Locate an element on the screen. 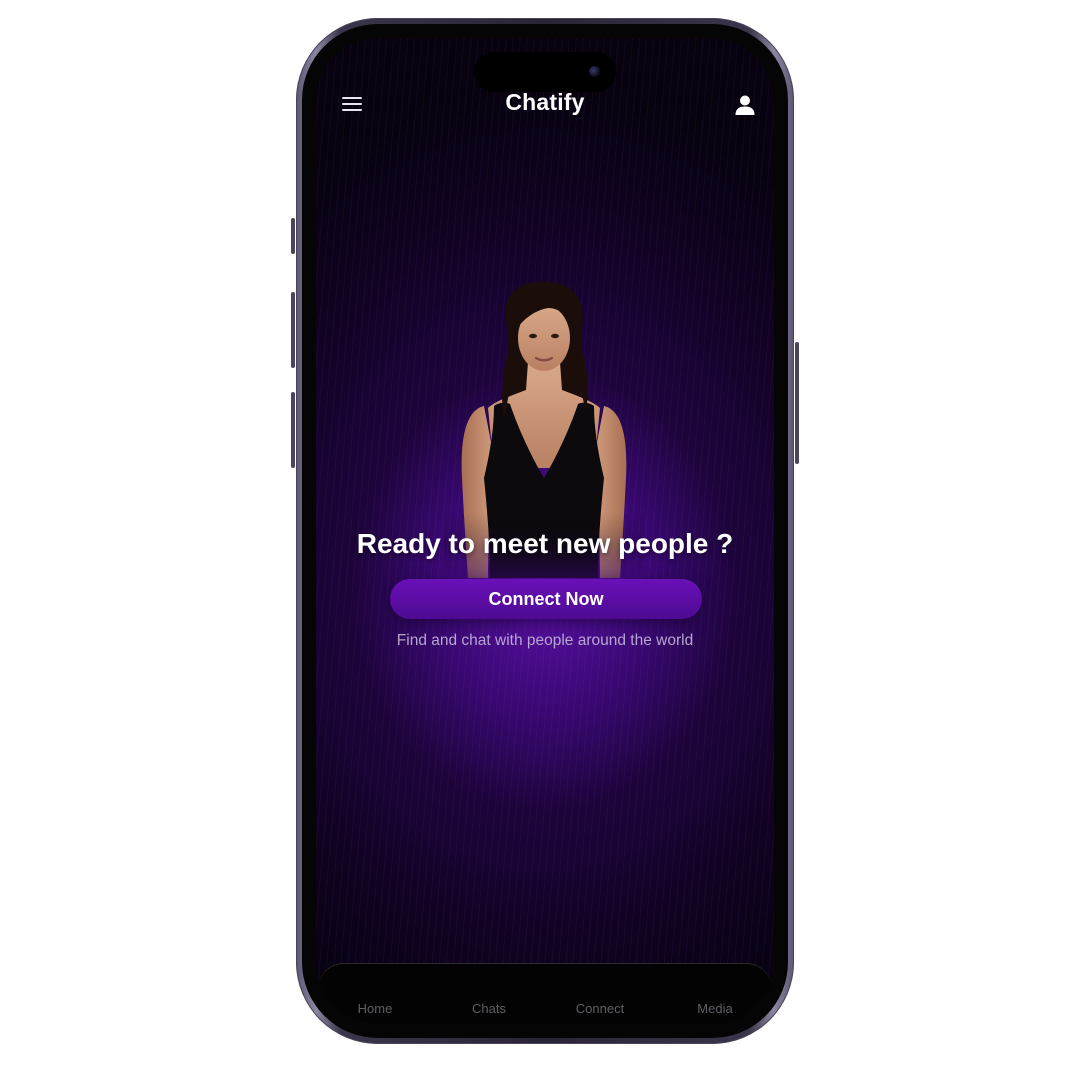 This screenshot has height=1080, width=1080. app-title: Chatify is located at coordinates (545, 102).